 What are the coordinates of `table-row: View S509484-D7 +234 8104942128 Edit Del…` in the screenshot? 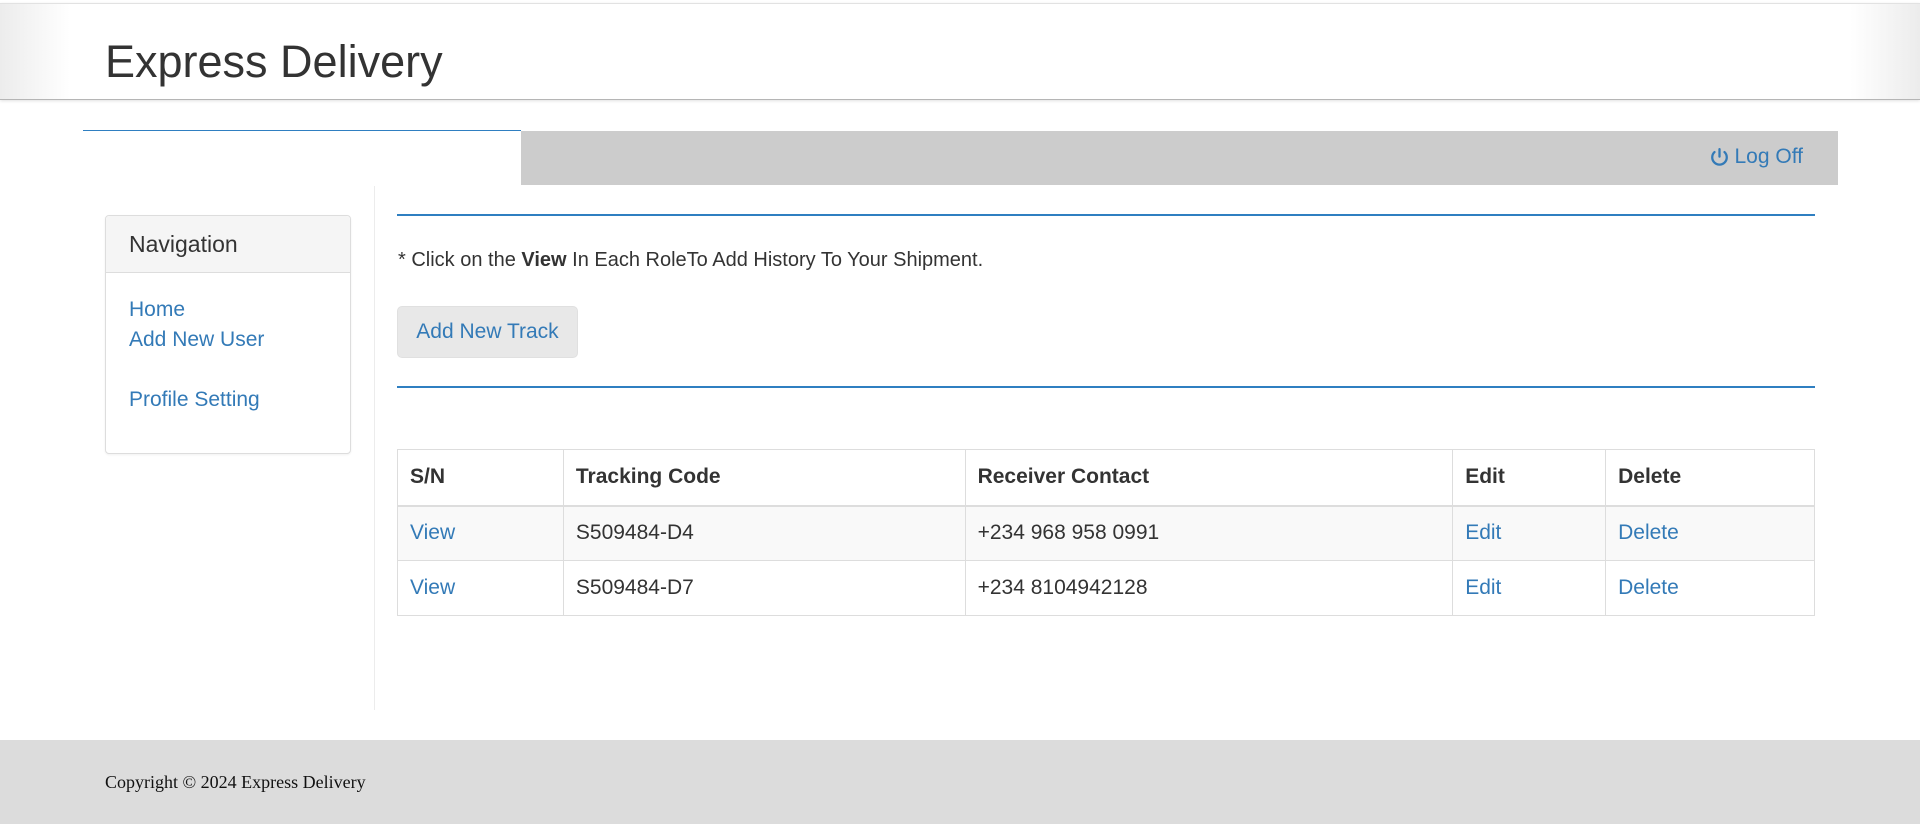 It's located at (1106, 588).